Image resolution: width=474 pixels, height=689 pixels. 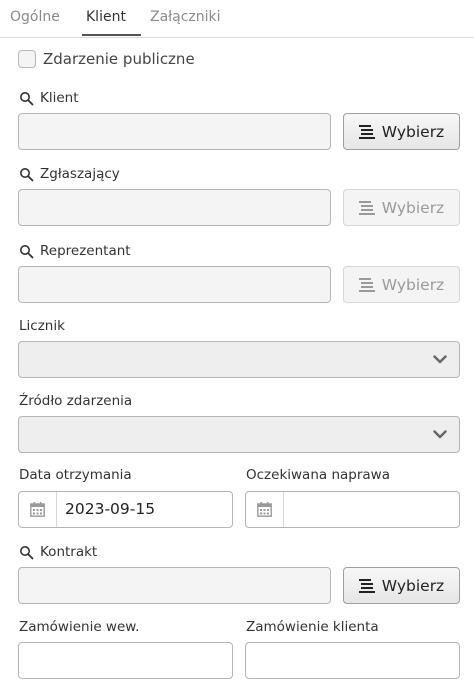 I want to click on contract-label: Kontrakt, so click(x=69, y=552).